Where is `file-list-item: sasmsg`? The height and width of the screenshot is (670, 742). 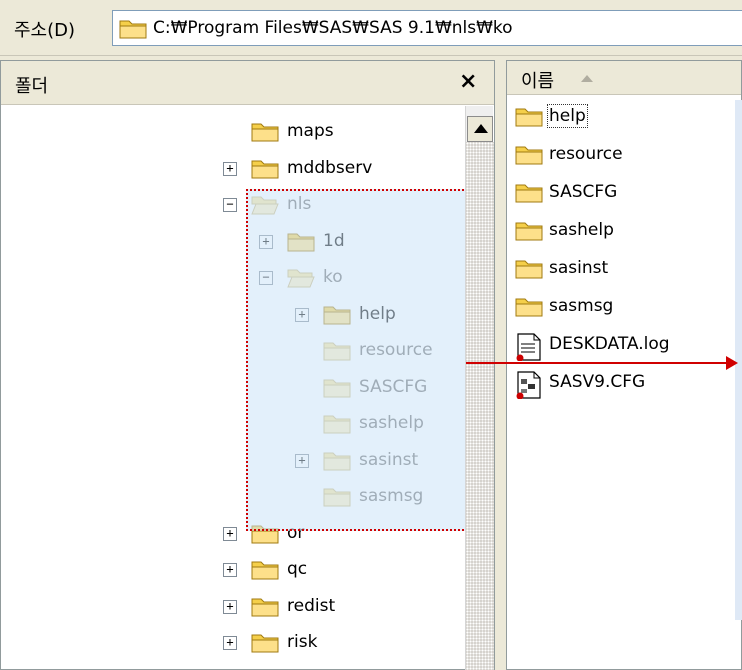 file-list-item: sasmsg is located at coordinates (625, 306).